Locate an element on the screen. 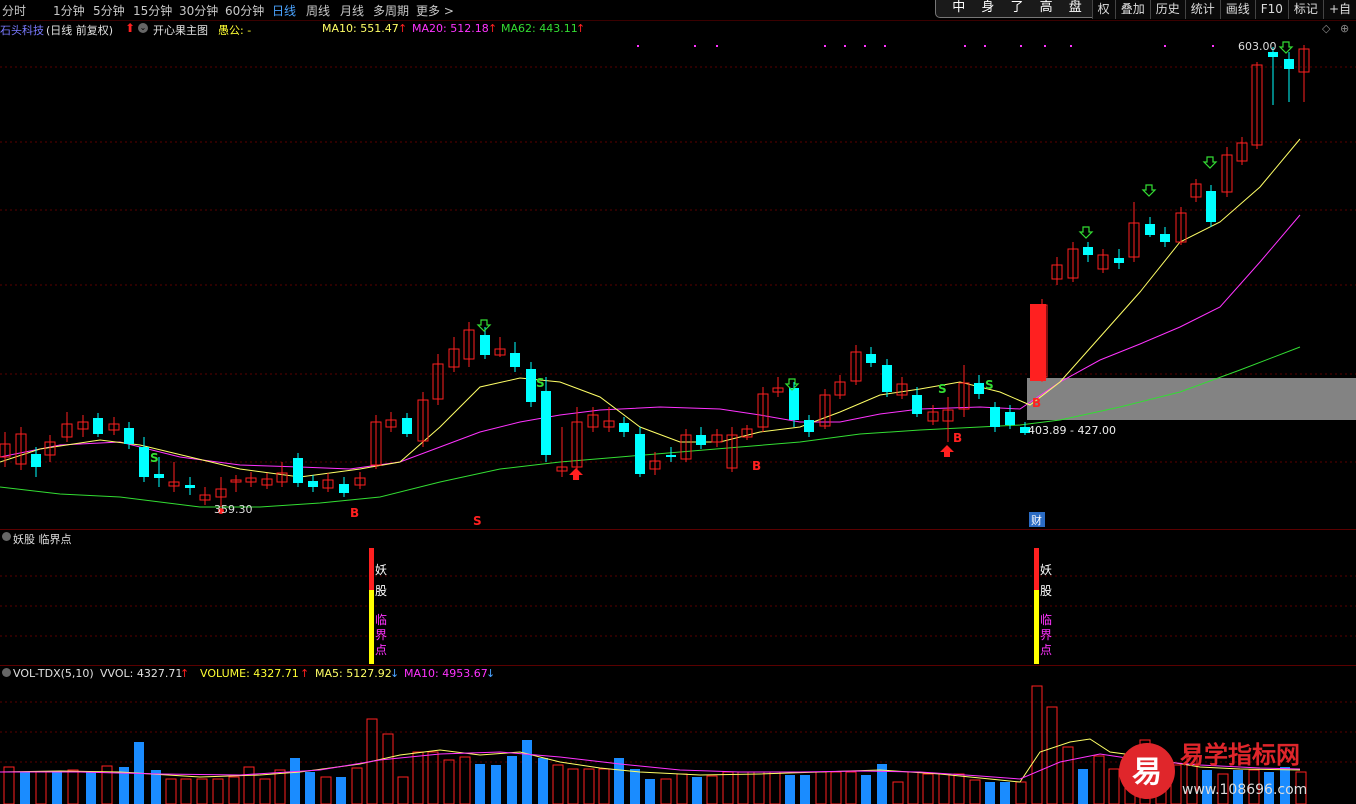  sub-indicator-title: 妖股 临界点 is located at coordinates (42, 539).